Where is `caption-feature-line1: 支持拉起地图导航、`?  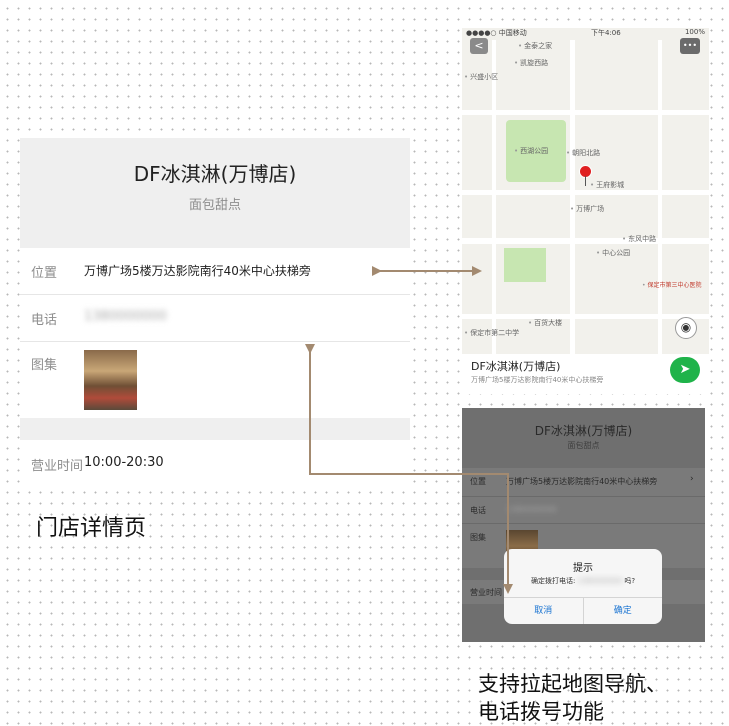
caption-feature-line1: 支持拉起地图导航、 is located at coordinates (572, 684).